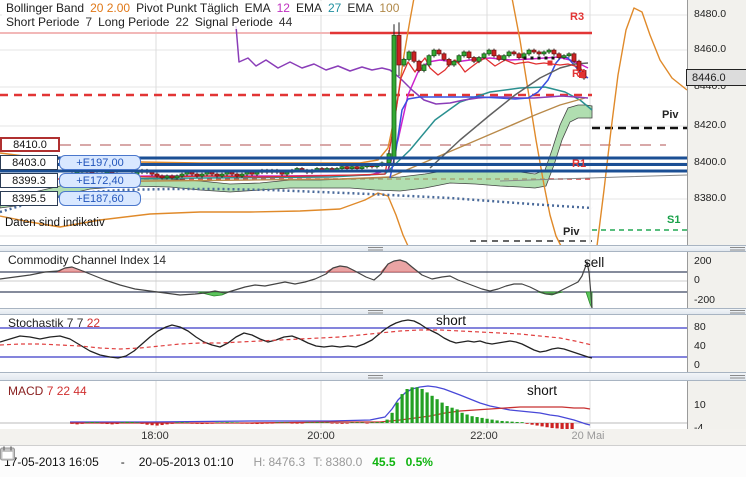 This screenshot has width=746, height=477. I want to click on position-row-8403: 8403.0 +E197,00, so click(70, 162).